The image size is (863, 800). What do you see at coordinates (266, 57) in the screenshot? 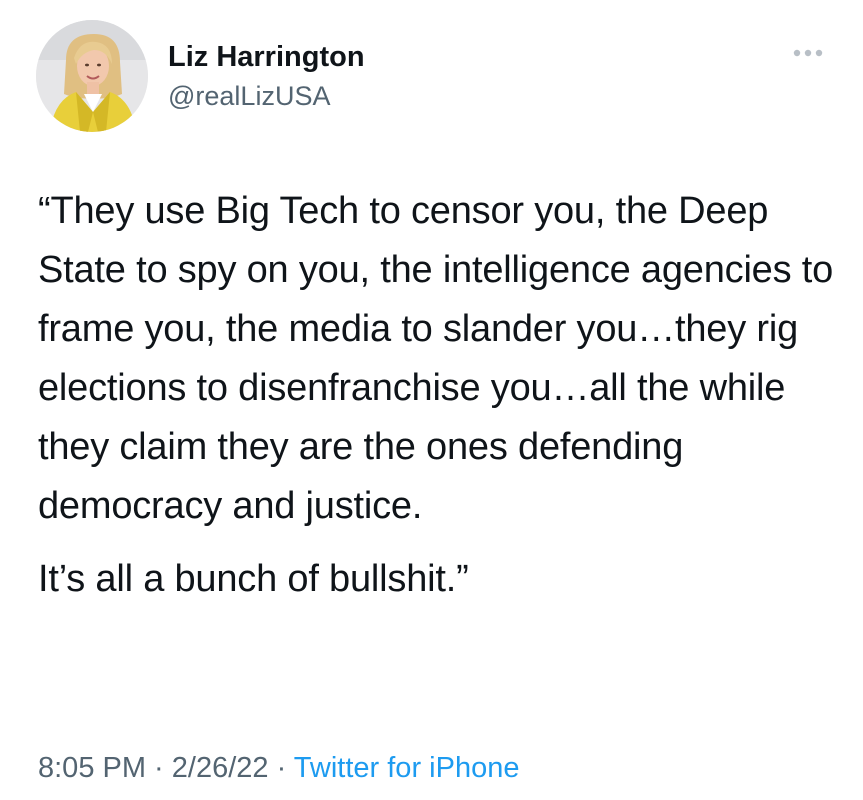
I see `author-display-name: Liz Harrington` at bounding box center [266, 57].